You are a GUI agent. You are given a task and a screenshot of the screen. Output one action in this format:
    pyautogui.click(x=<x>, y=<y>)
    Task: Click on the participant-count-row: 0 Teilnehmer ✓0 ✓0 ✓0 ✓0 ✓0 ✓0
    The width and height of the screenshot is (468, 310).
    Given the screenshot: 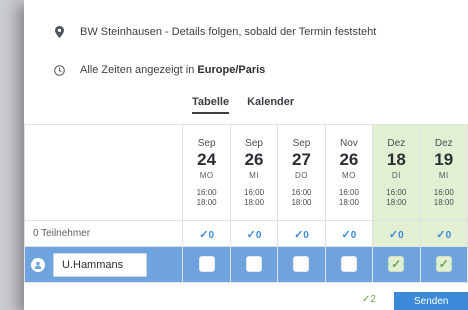 What is the action you would take?
    pyautogui.click(x=246, y=233)
    